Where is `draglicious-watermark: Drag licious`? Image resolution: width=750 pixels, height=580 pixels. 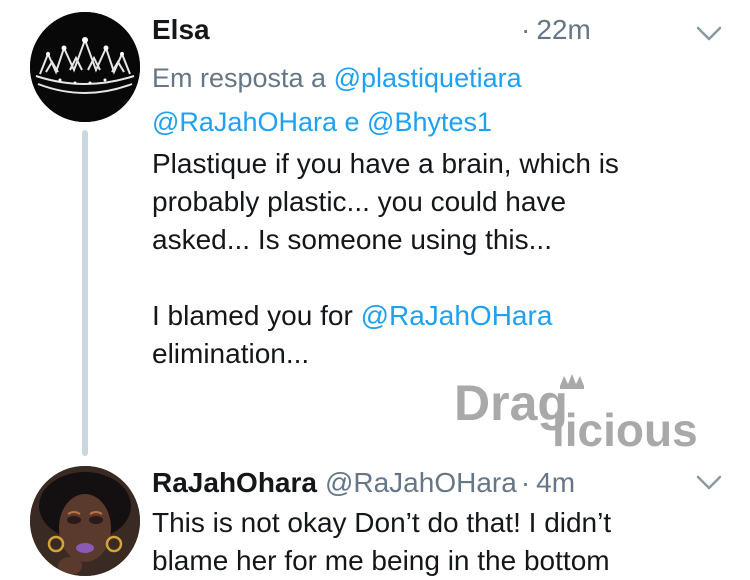 draglicious-watermark: Drag licious is located at coordinates (587, 413).